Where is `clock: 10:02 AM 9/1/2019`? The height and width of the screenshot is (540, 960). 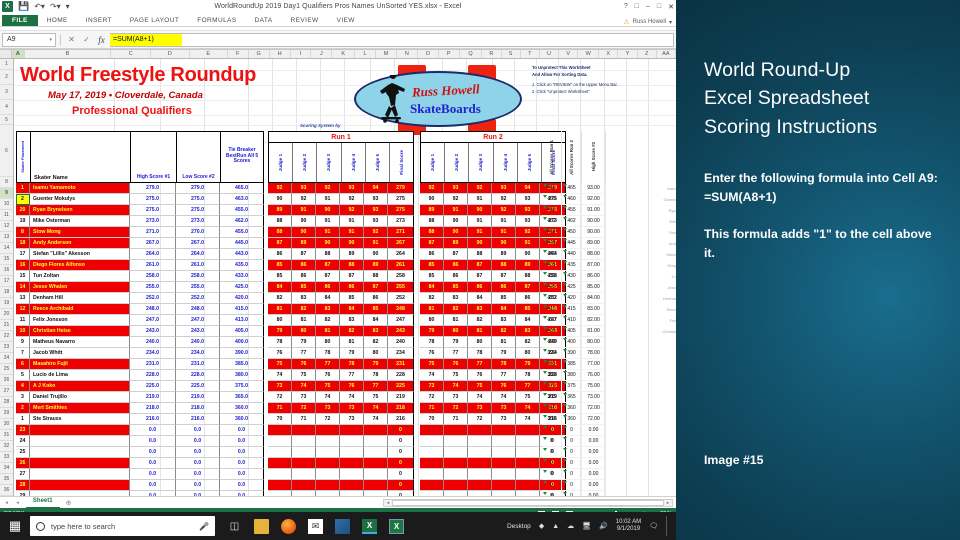 clock: 10:02 AM 9/1/2019 is located at coordinates (628, 526).